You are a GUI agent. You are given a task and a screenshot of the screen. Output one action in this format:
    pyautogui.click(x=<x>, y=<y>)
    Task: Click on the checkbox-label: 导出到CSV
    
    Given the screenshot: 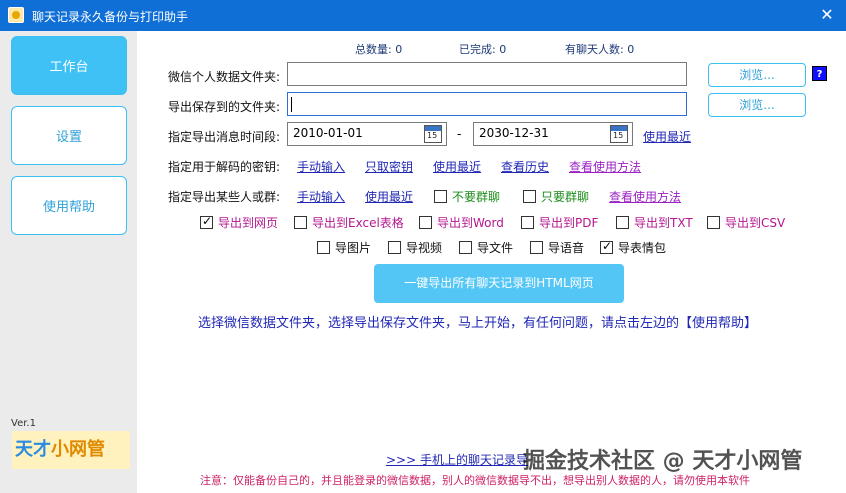 What is the action you would take?
    pyautogui.click(x=755, y=223)
    